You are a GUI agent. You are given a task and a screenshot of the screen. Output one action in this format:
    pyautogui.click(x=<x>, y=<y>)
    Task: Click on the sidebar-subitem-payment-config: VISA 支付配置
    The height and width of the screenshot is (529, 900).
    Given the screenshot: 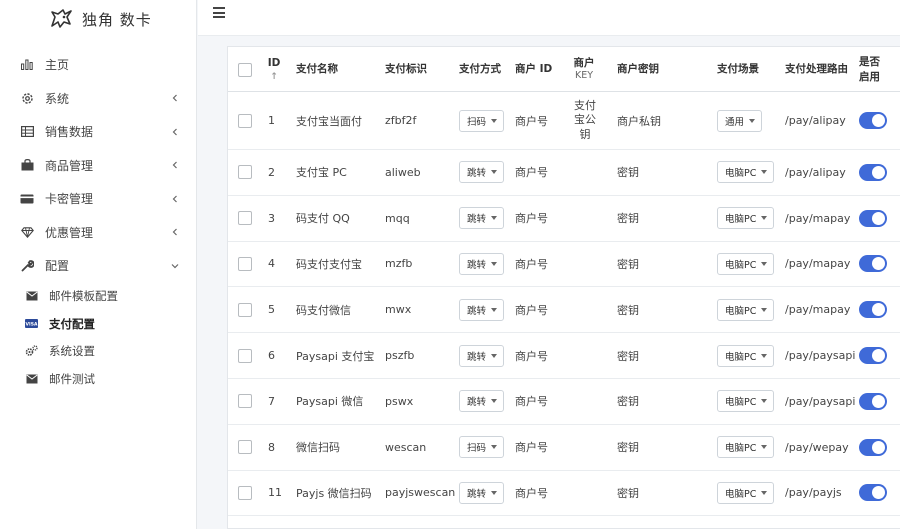 What is the action you would take?
    pyautogui.click(x=98, y=324)
    